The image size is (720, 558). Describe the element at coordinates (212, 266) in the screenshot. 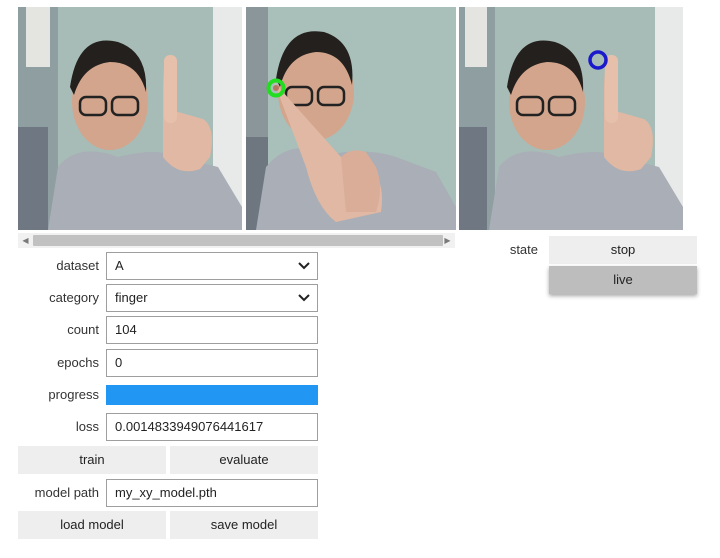

I see `dataset-select: A` at that location.